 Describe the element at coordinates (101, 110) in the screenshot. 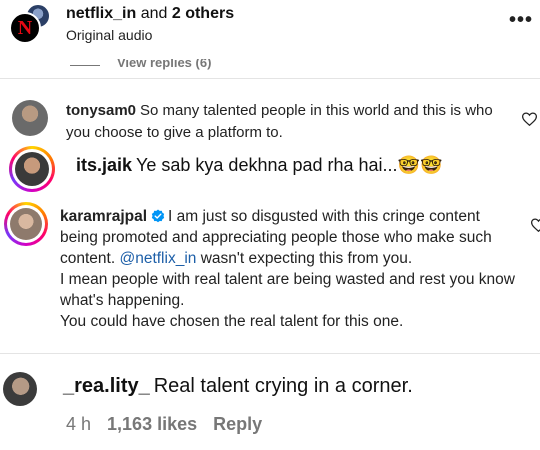

I see `comment-username: tonysam0` at that location.